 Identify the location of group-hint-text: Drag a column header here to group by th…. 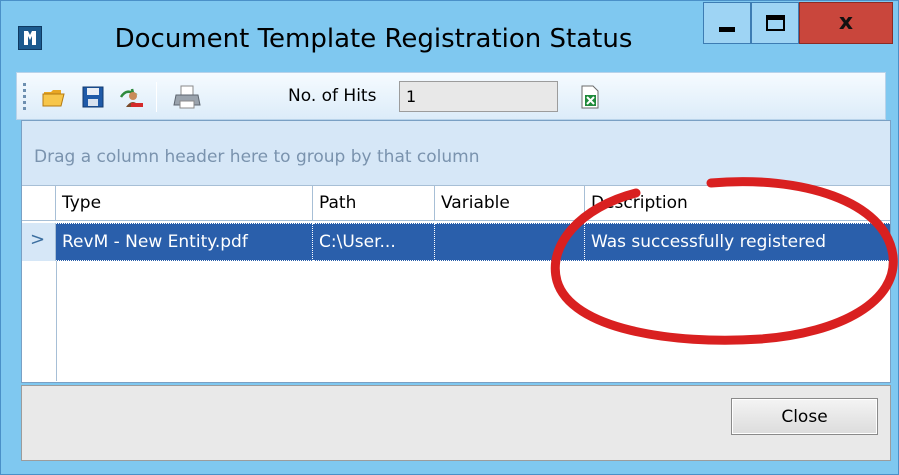
(257, 157).